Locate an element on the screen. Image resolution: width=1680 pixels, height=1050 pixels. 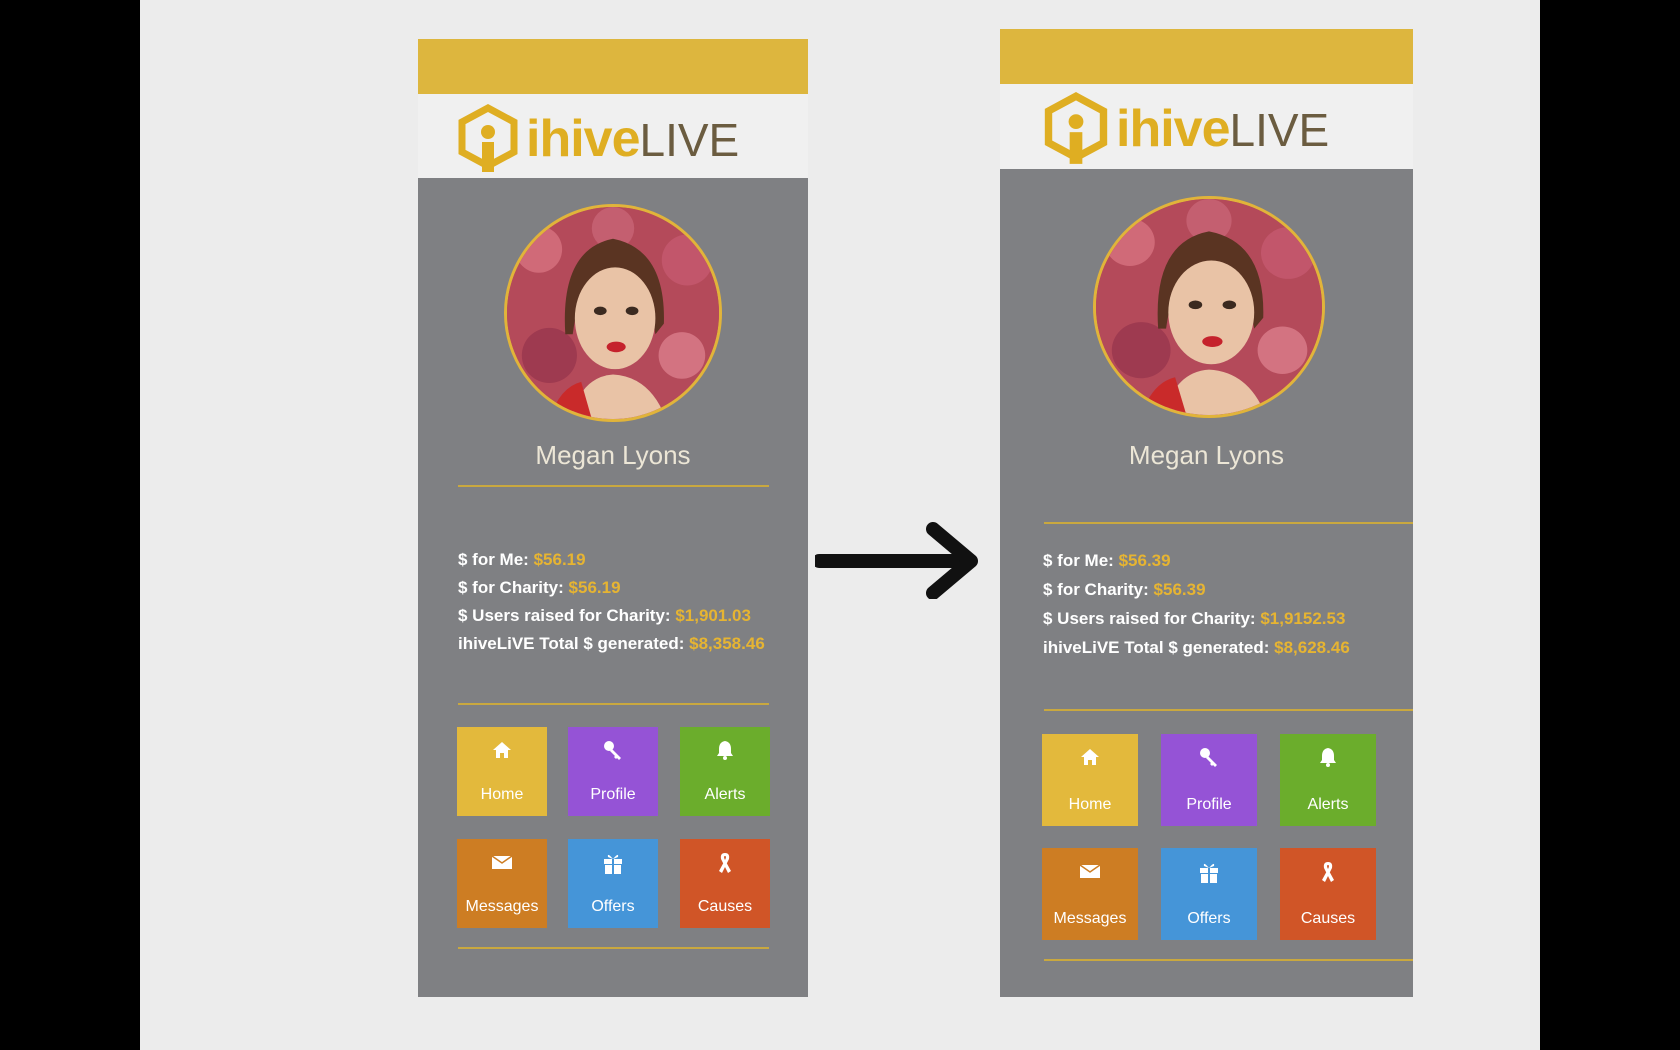
stat-for-me: $ for Me: $56.19 is located at coordinates (522, 559).